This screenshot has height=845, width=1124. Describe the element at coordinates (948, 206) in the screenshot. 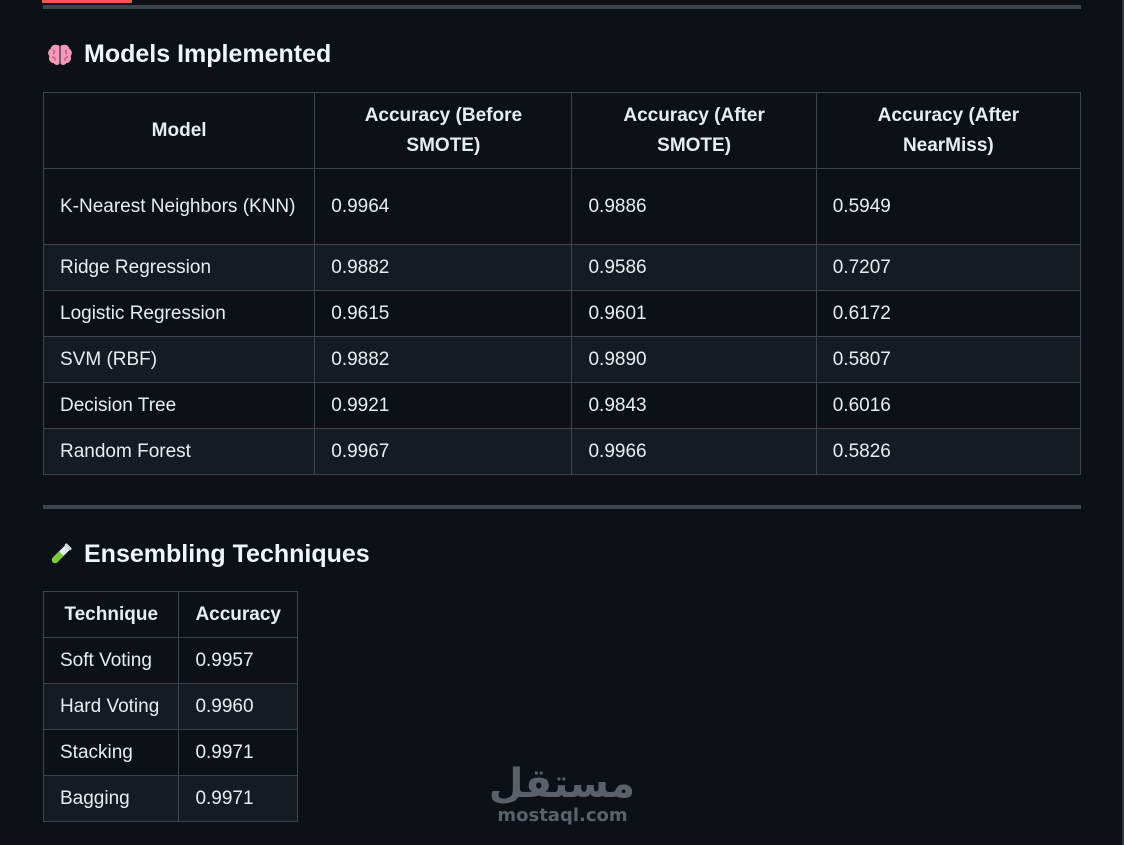

I see `accuracy-cell: 0.5949` at that location.